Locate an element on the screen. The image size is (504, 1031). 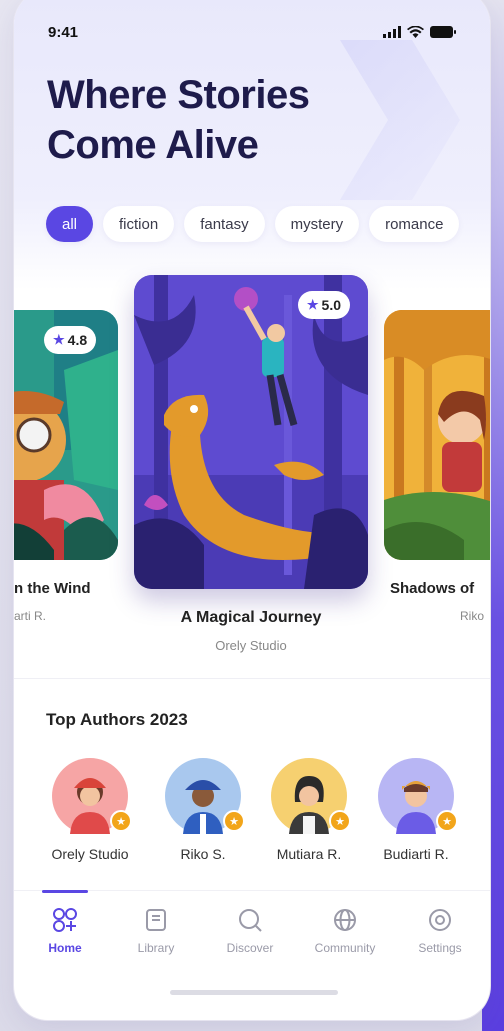
status-icons is located at coordinates (419, 32).